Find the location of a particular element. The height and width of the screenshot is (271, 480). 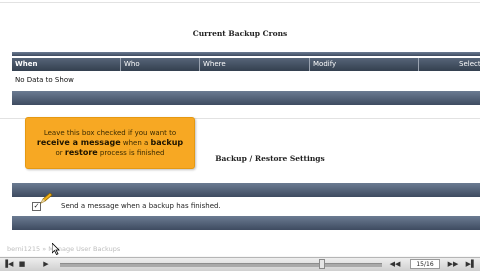

slide-counter: 15/16 is located at coordinates (425, 264).